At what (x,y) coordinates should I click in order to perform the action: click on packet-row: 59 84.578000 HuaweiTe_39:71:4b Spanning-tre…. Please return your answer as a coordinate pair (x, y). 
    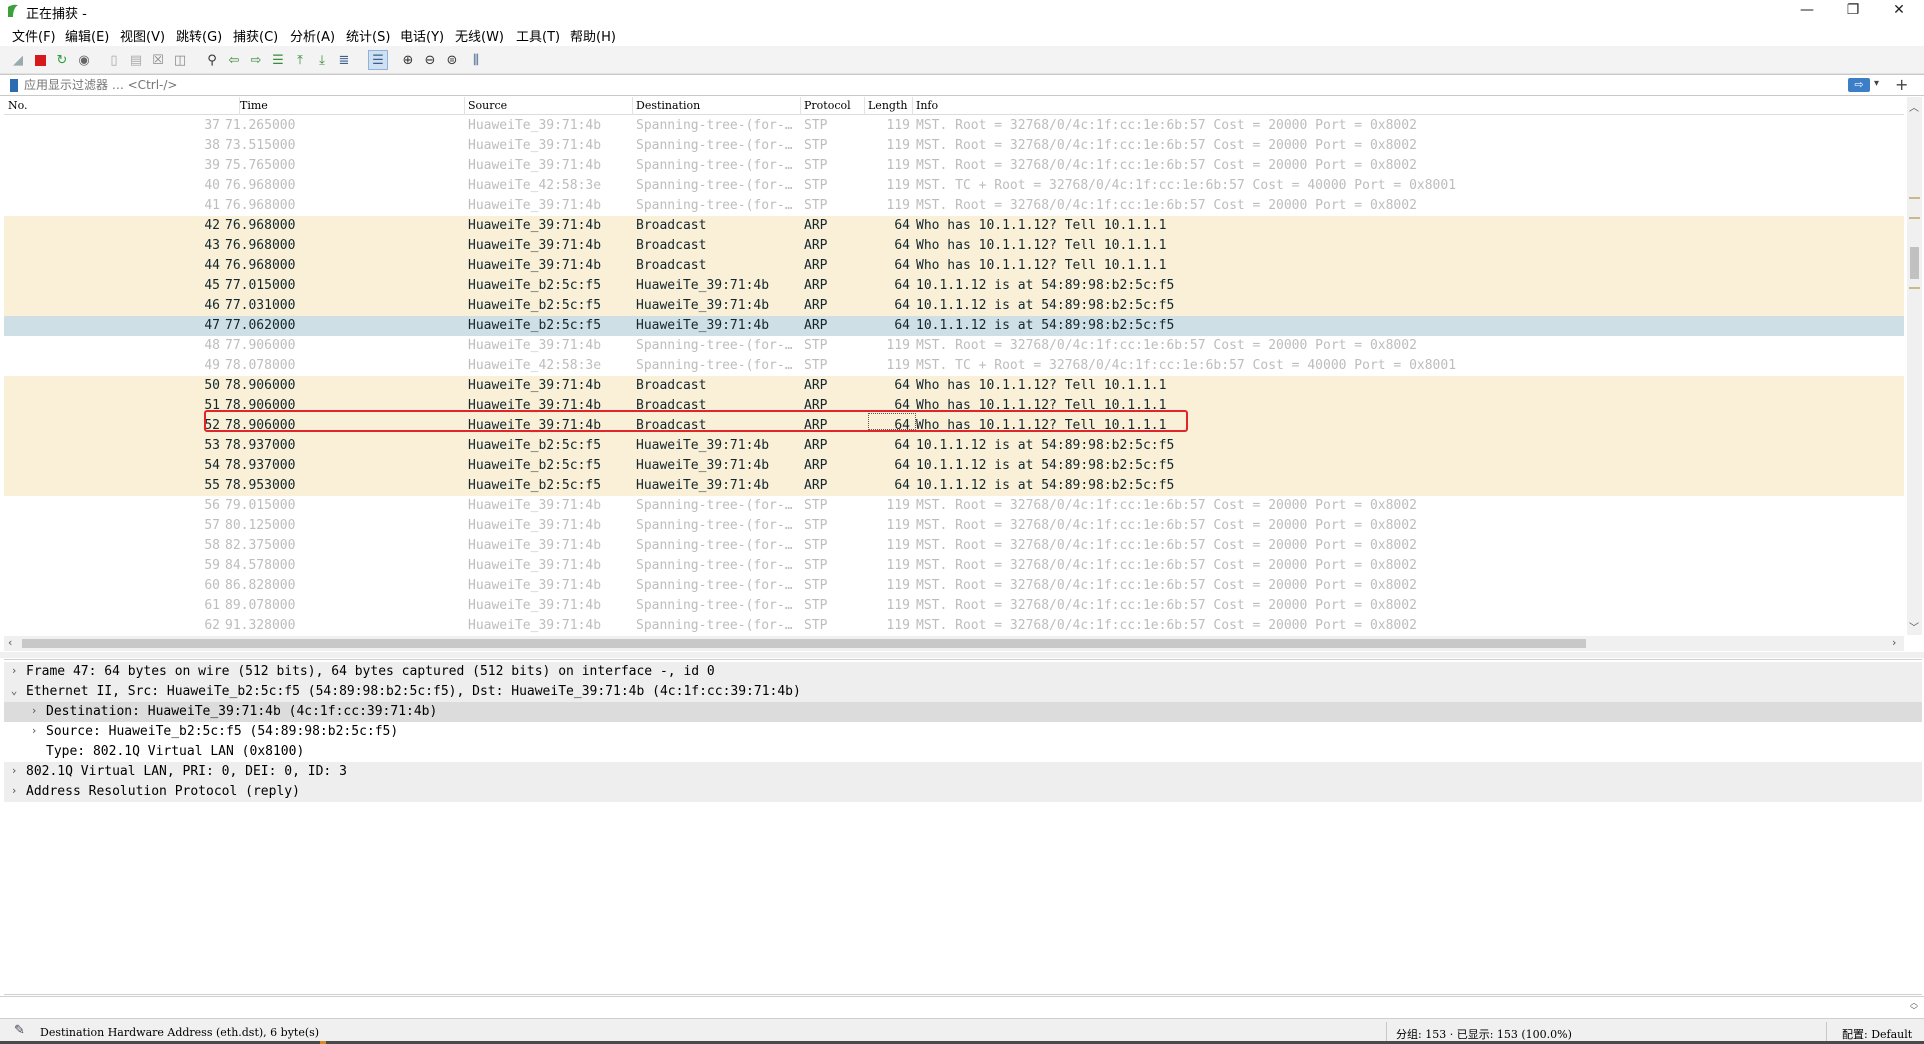
    Looking at the image, I should click on (954, 566).